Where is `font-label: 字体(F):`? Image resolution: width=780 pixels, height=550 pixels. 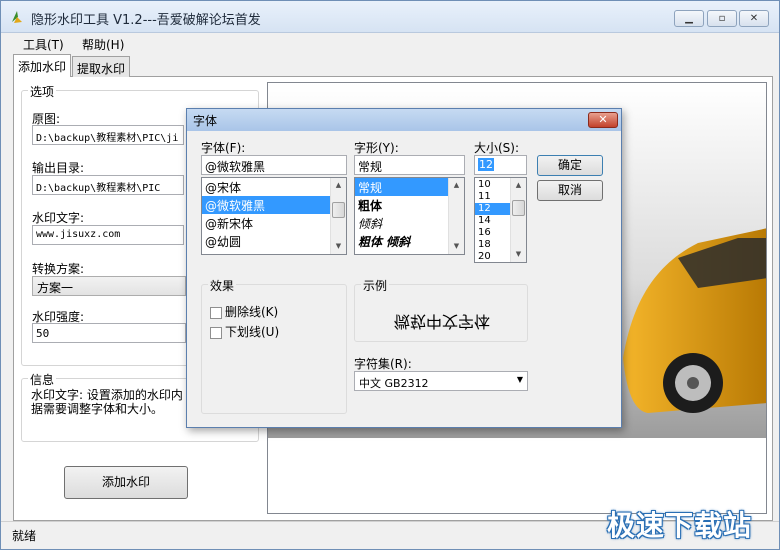 font-label: 字体(F): is located at coordinates (223, 148).